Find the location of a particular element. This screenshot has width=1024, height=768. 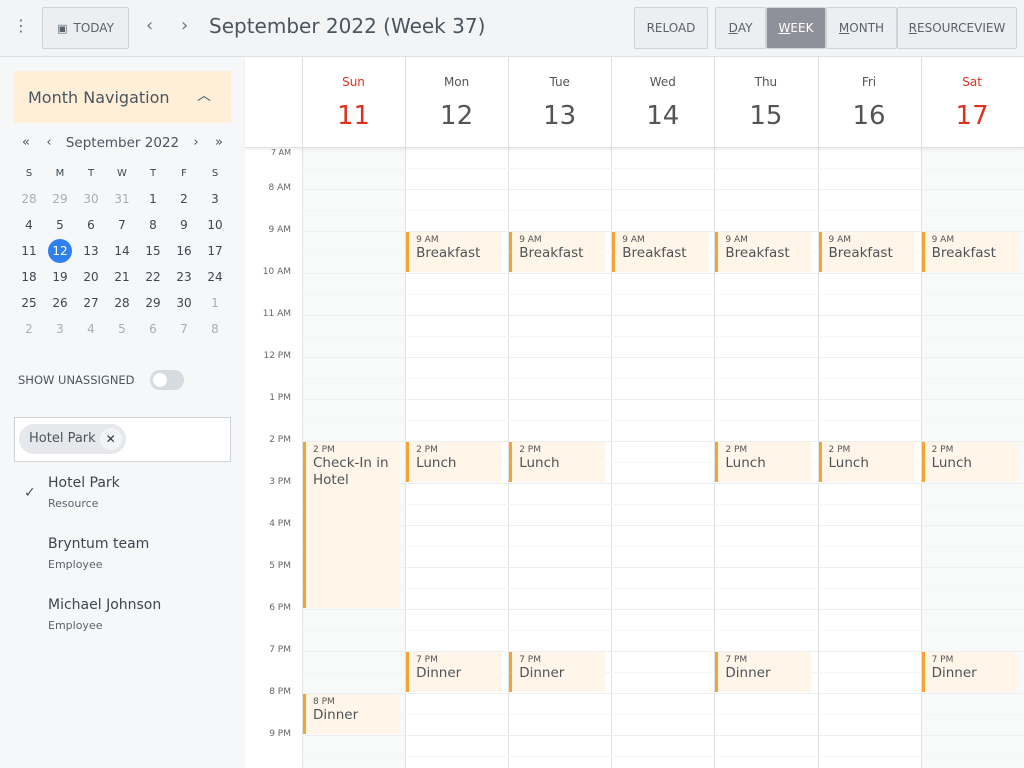

mini-calendar-day: 21 is located at coordinates (122, 277).